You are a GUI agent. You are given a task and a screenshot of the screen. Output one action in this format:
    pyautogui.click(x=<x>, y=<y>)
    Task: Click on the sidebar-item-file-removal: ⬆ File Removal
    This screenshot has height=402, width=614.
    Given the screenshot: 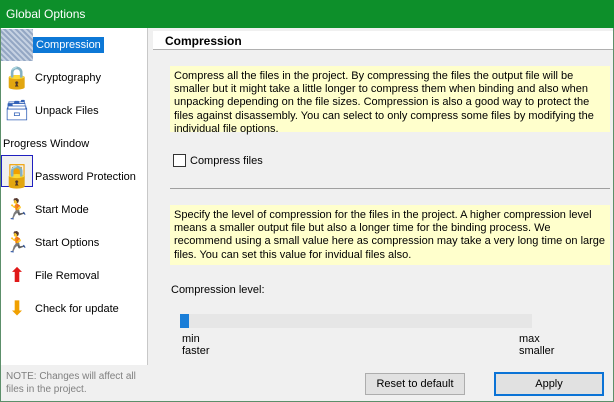 What is the action you would take?
    pyautogui.click(x=74, y=275)
    